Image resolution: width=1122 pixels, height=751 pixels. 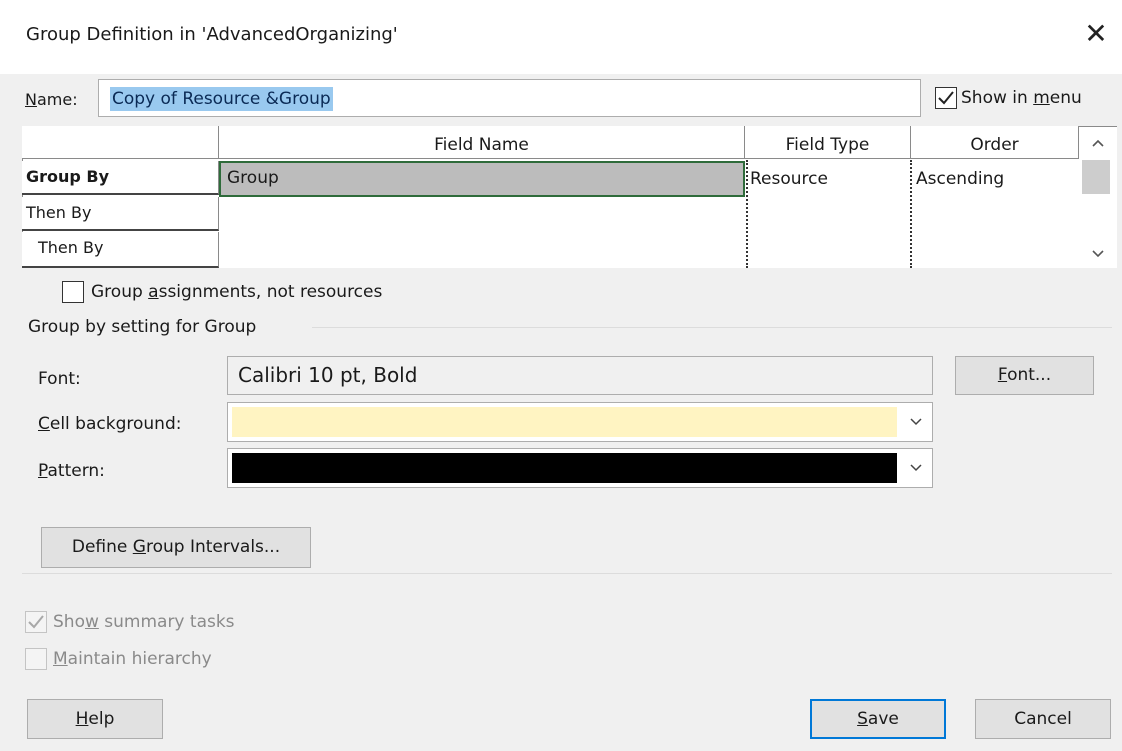 I want to click on grid-corner, so click(x=120, y=142).